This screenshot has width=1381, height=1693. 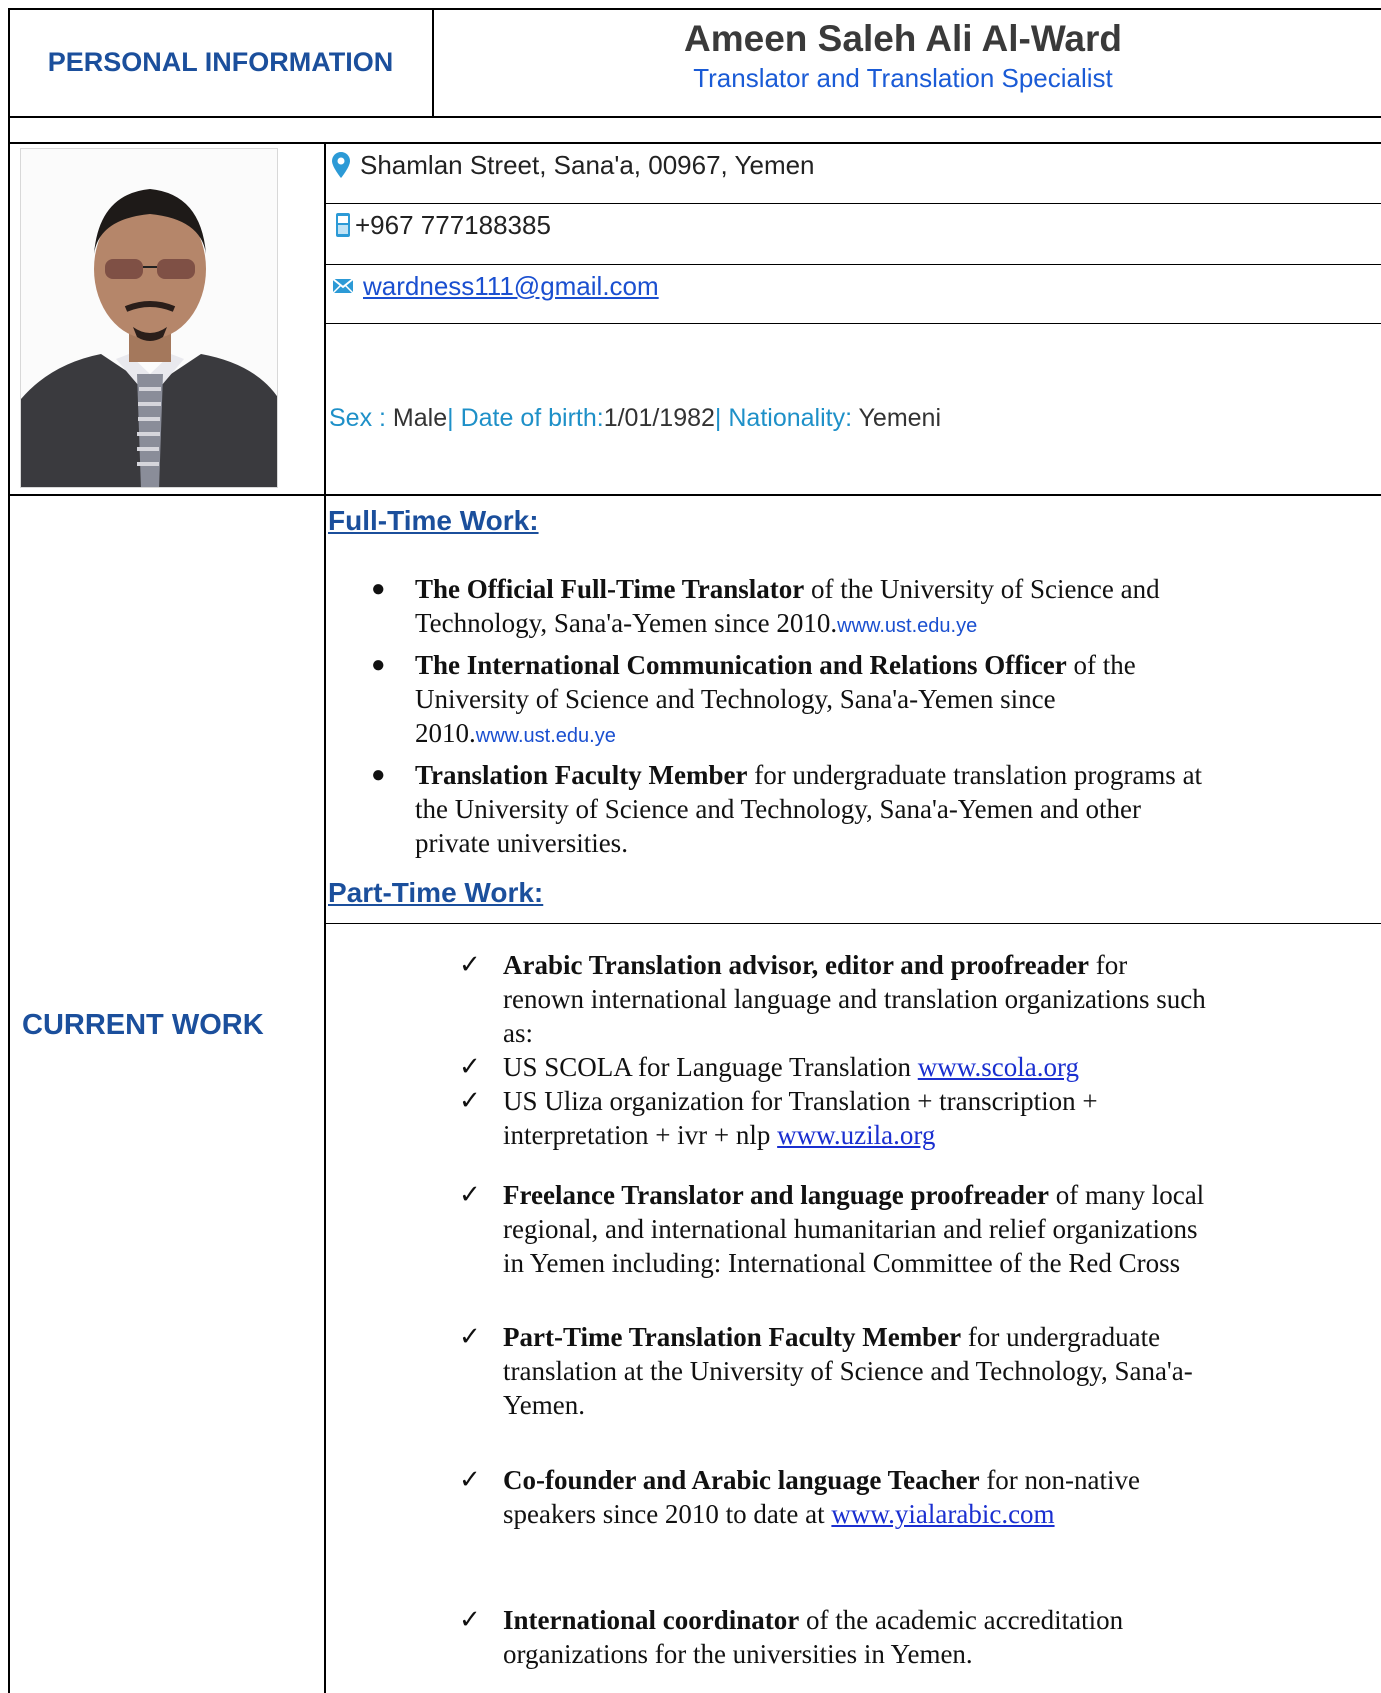 I want to click on nationality-label: Nationality:, so click(x=793, y=418).